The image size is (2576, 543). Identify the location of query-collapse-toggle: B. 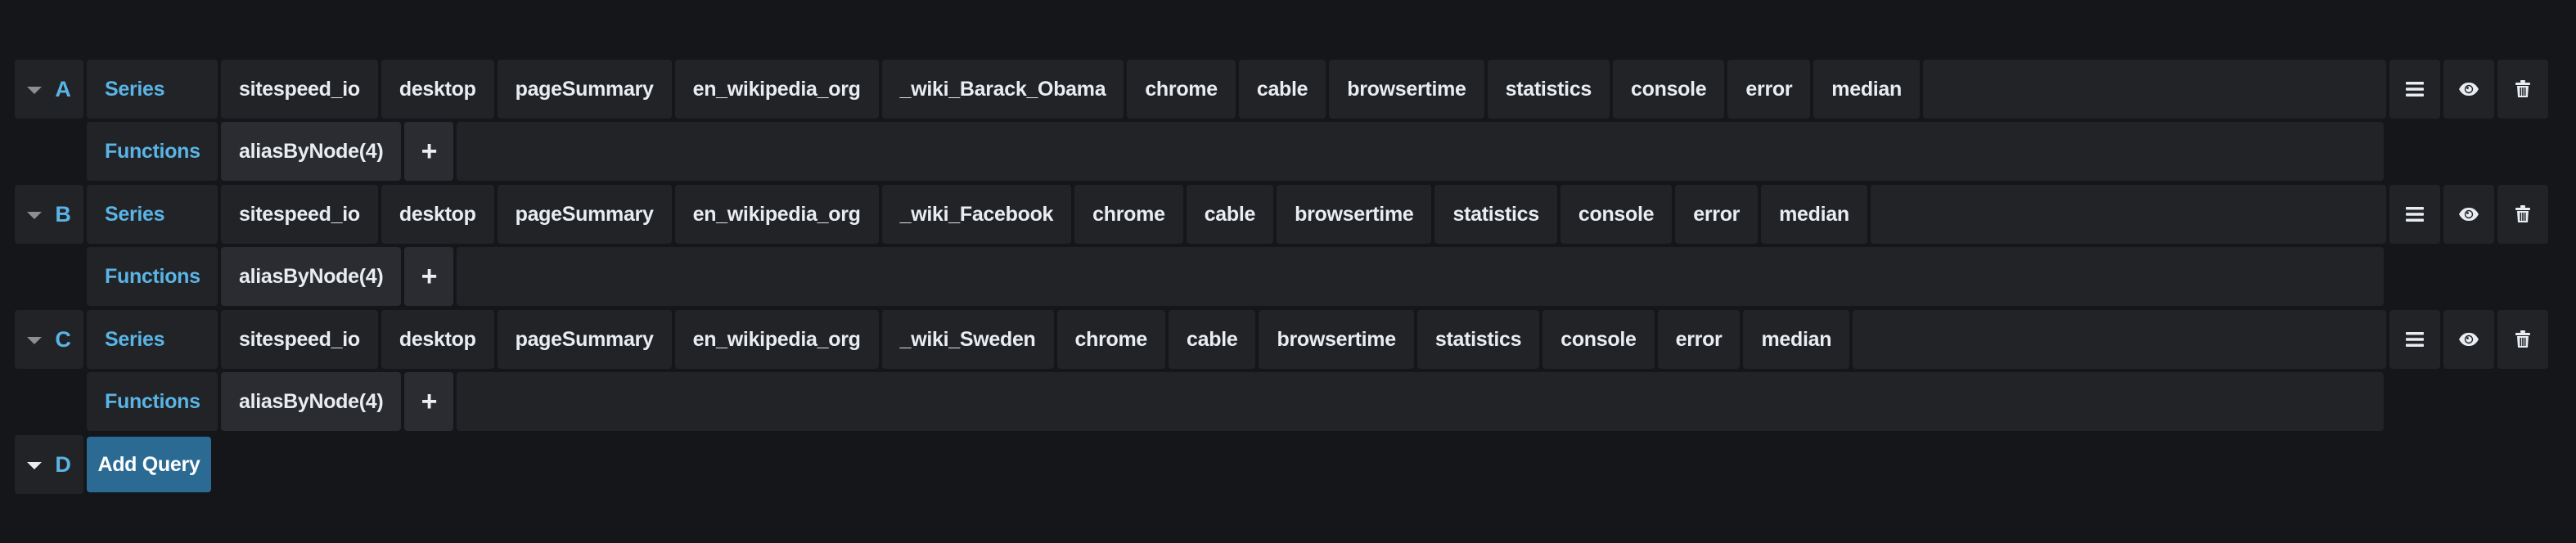
(49, 214).